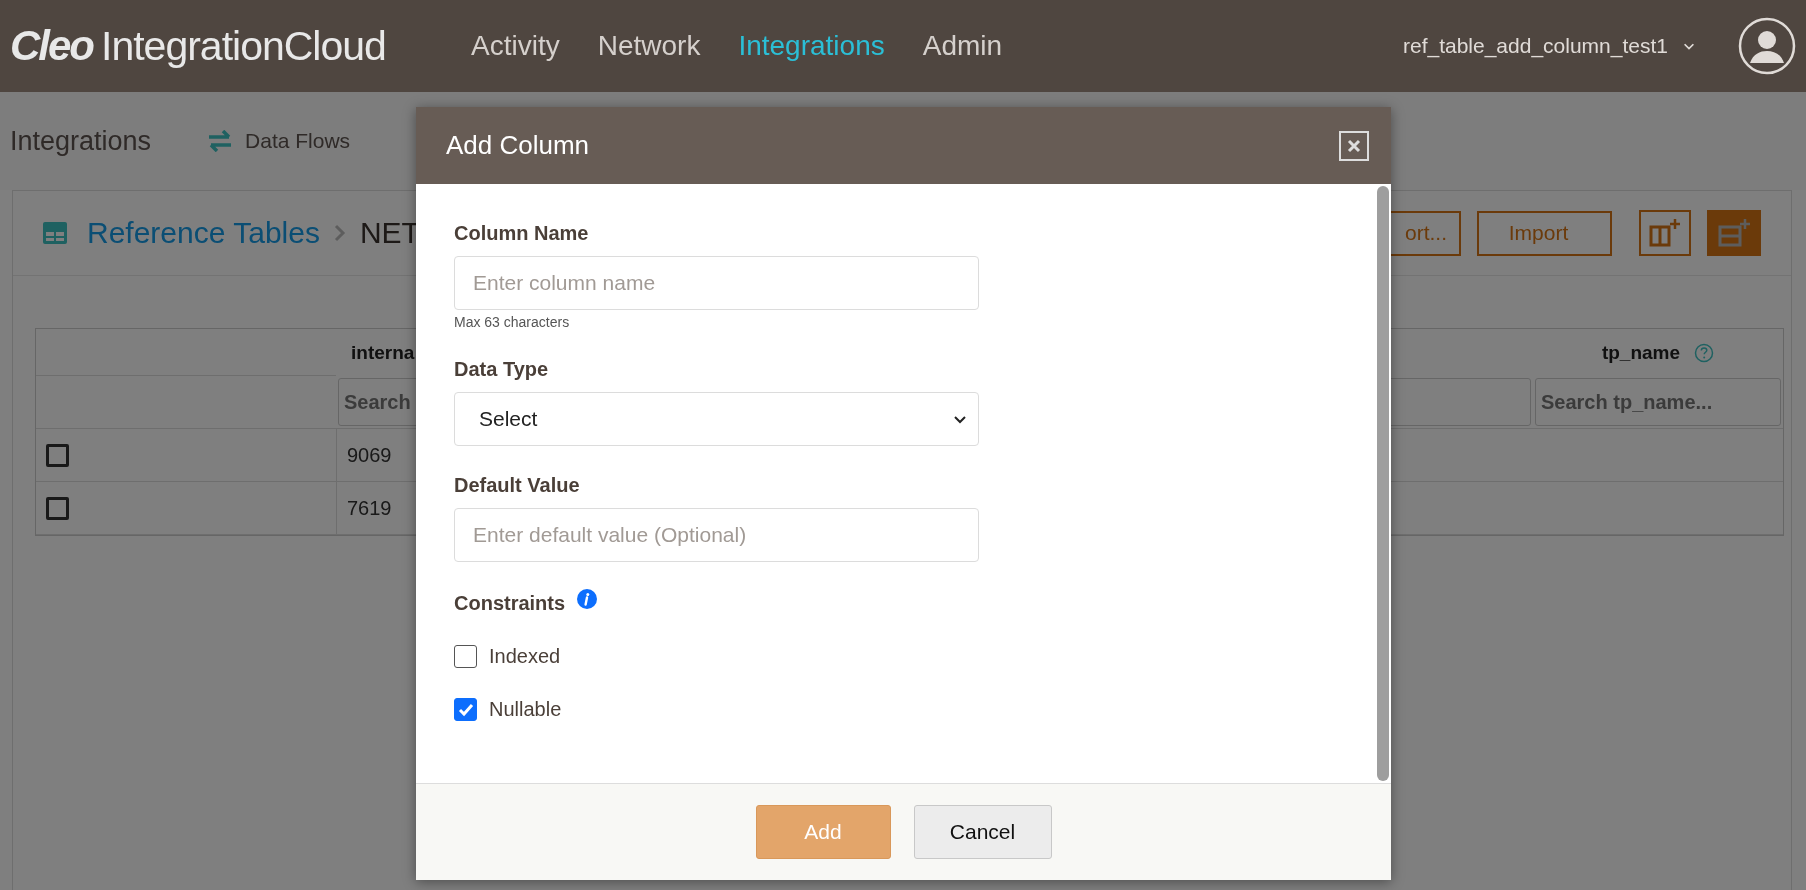 This screenshot has width=1806, height=890. What do you see at coordinates (716, 535) in the screenshot?
I see `text-input: Enter default value (Optional)` at bounding box center [716, 535].